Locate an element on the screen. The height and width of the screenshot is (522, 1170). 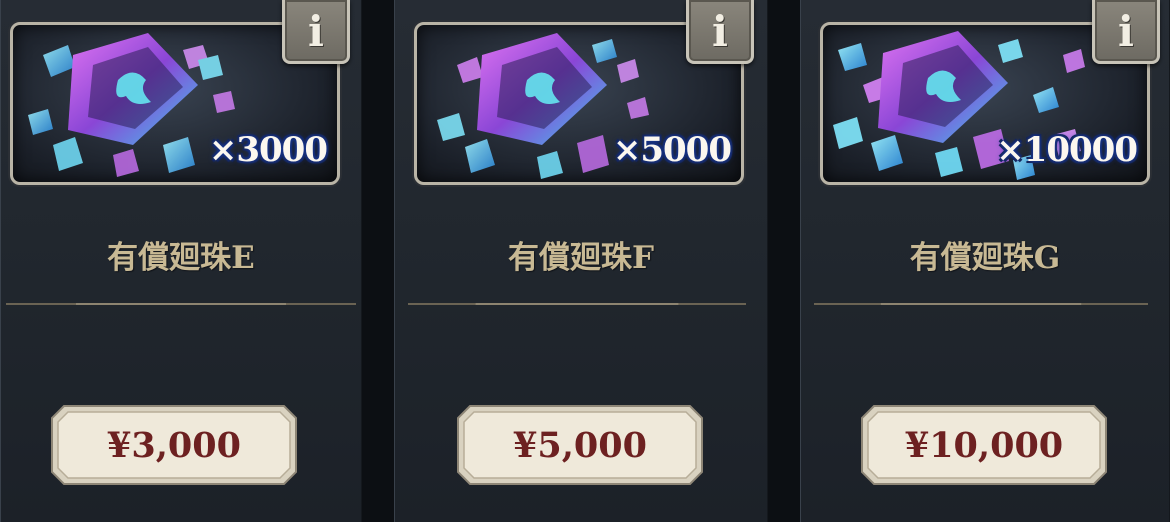
purchase-button: ¥5,000 is located at coordinates (580, 445).